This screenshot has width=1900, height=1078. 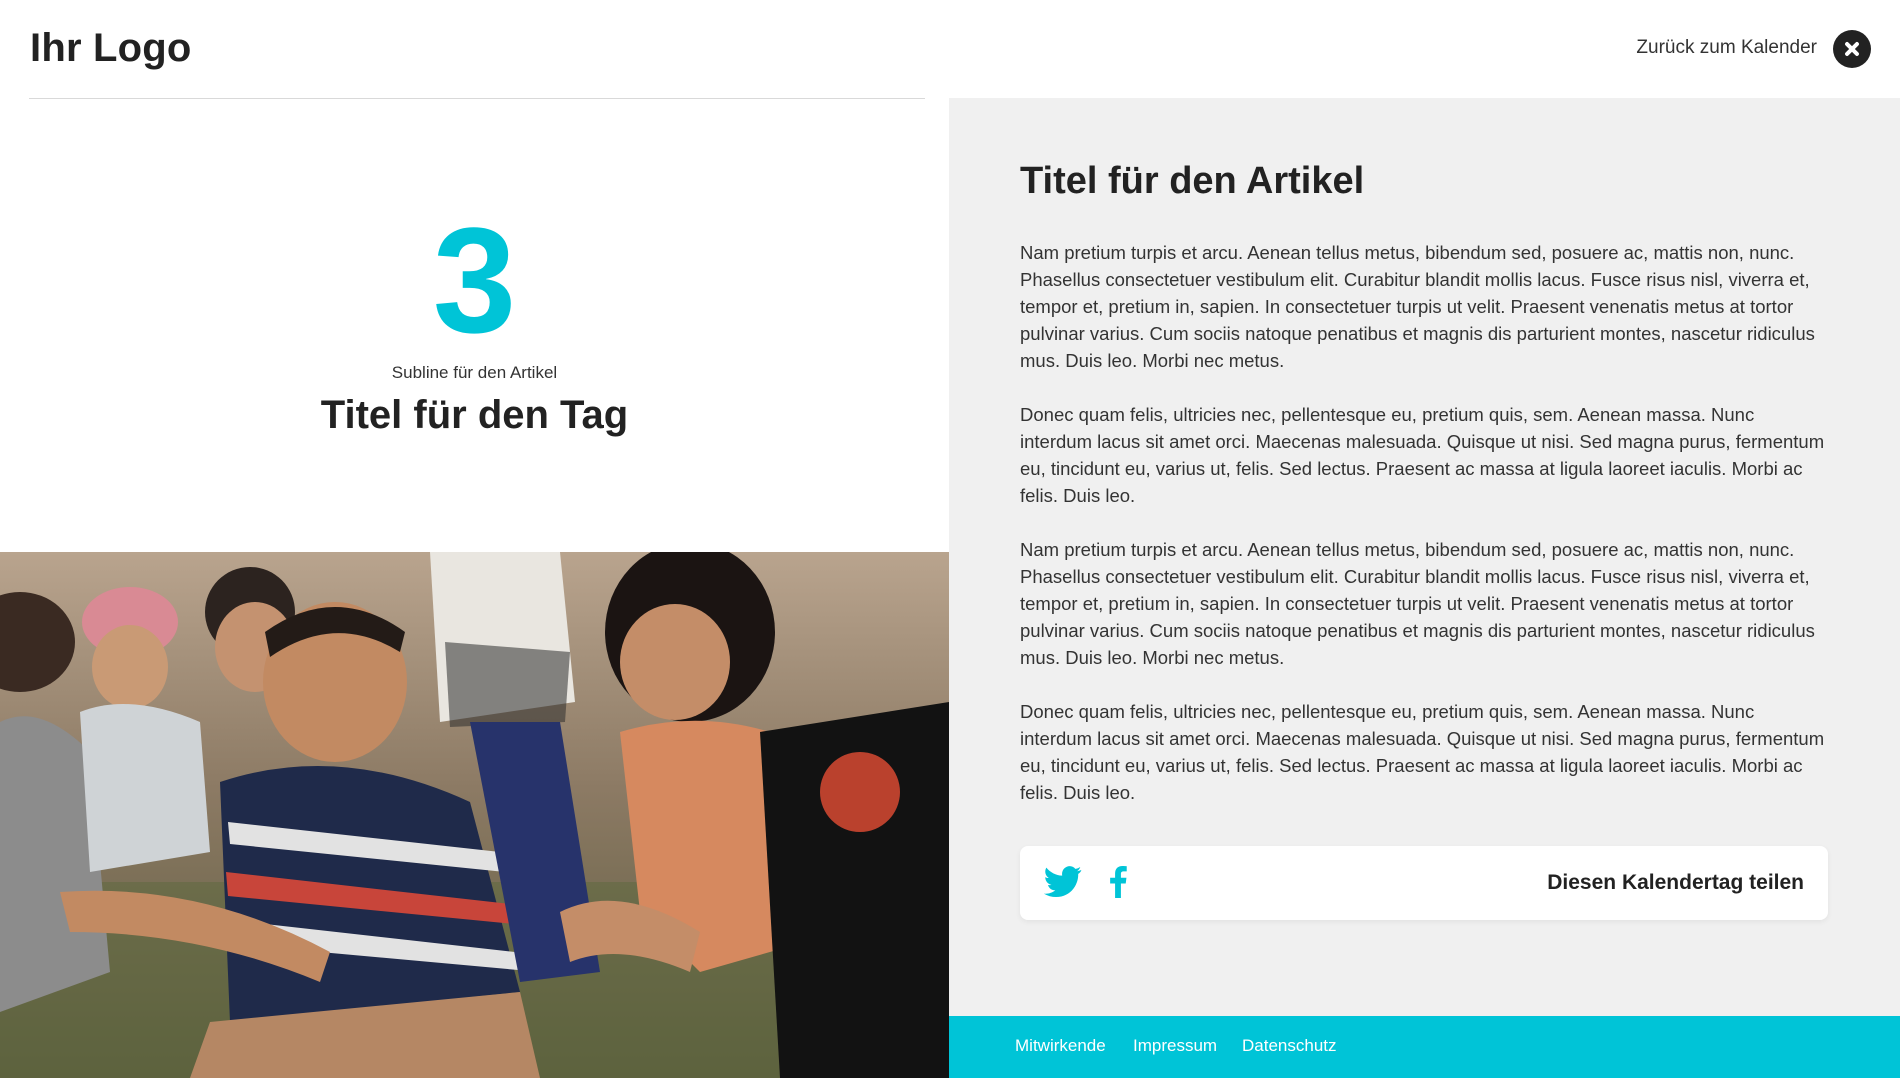 What do you see at coordinates (1118, 882) in the screenshot?
I see `facebook-icon` at bounding box center [1118, 882].